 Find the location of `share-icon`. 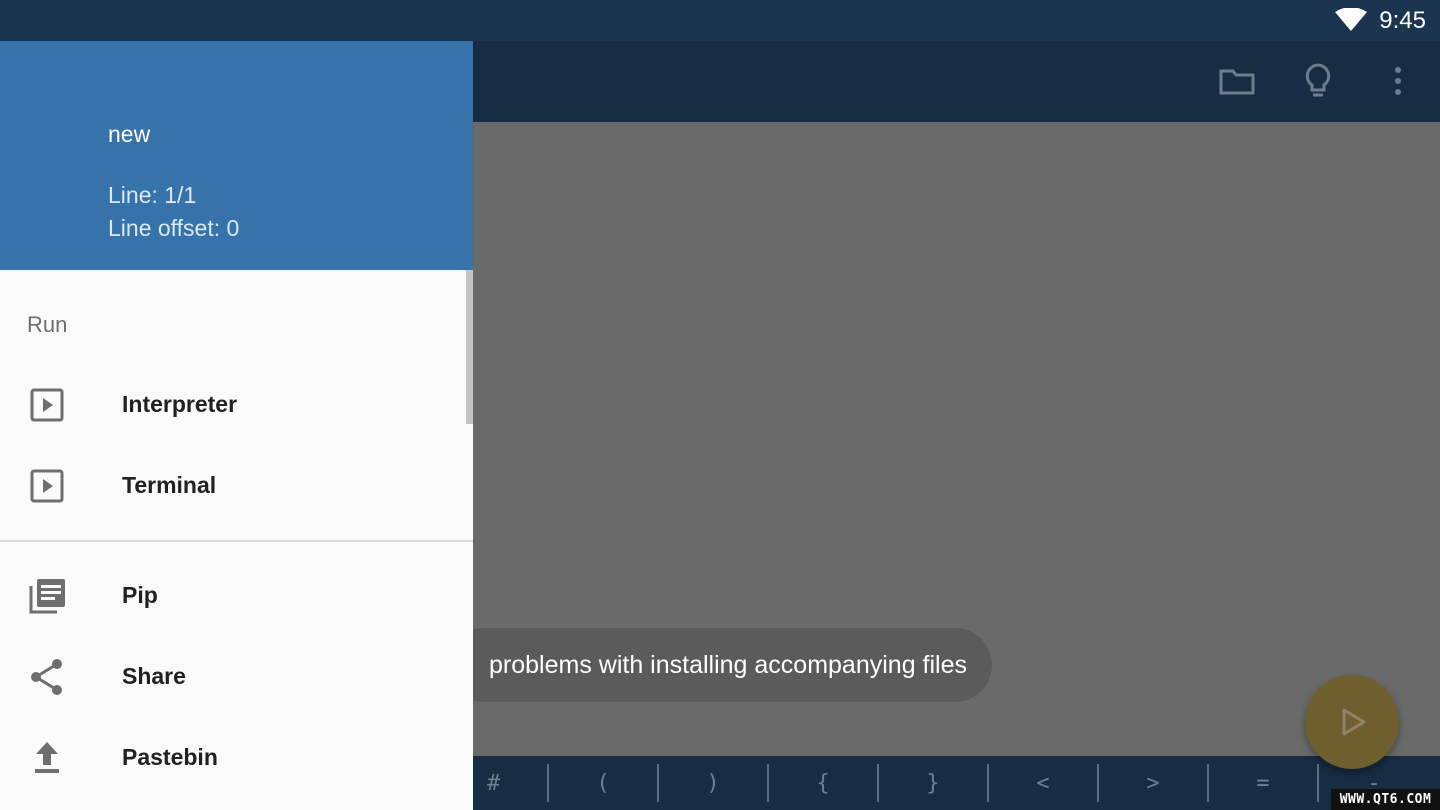

share-icon is located at coordinates (47, 677).